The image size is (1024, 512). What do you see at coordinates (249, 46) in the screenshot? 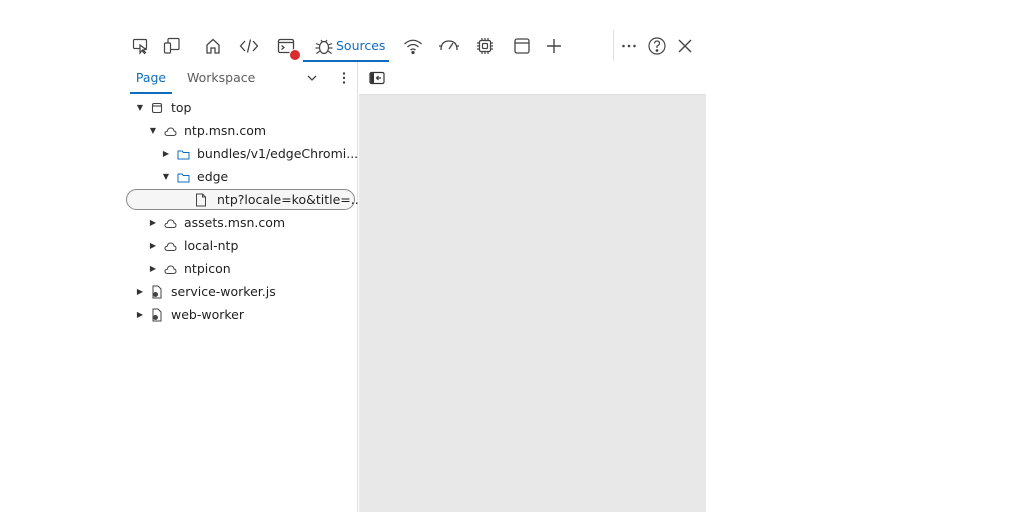
I see `elements-code-icon` at bounding box center [249, 46].